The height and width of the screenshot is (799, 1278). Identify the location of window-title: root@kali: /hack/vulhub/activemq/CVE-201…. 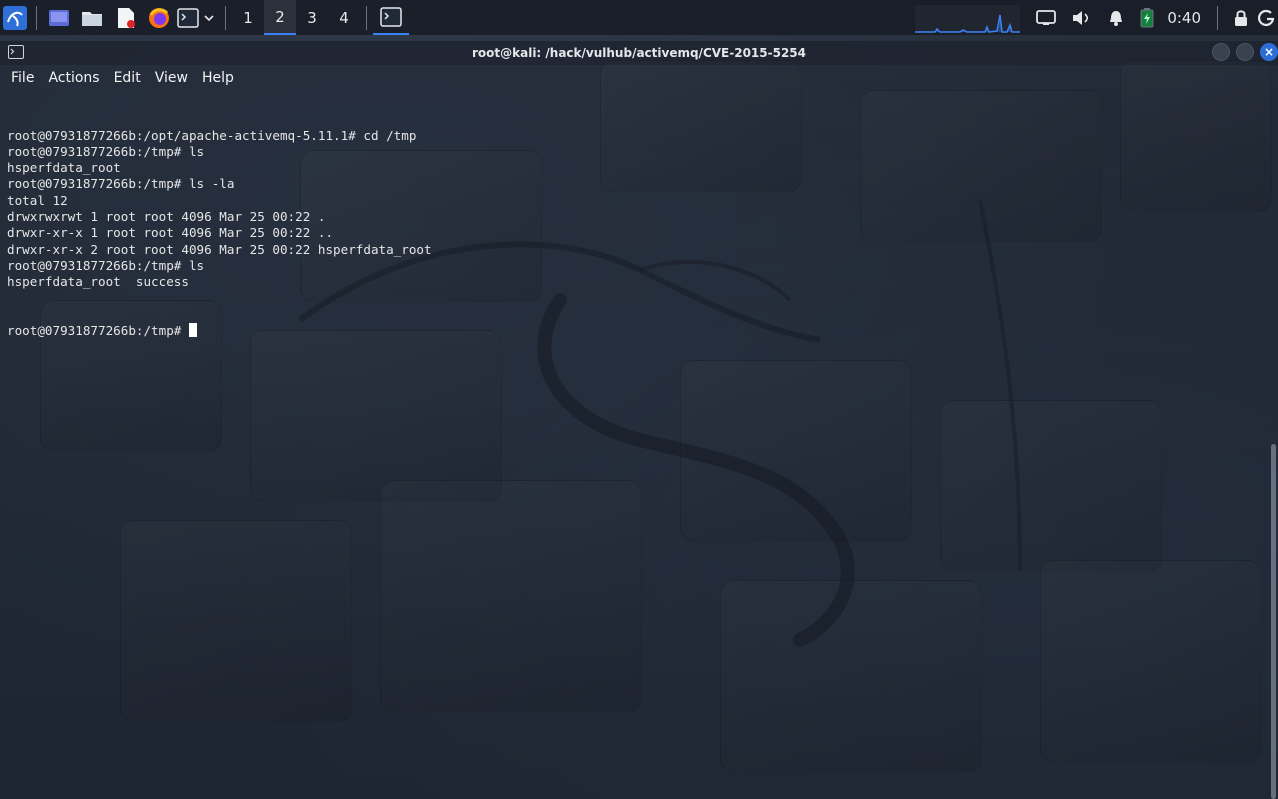
(638, 53).